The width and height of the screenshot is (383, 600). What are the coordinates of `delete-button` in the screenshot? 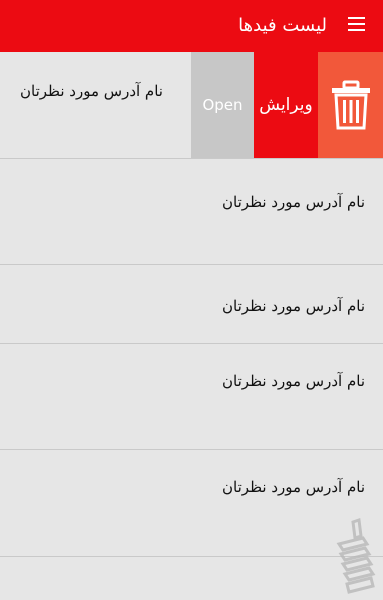 It's located at (350, 105).